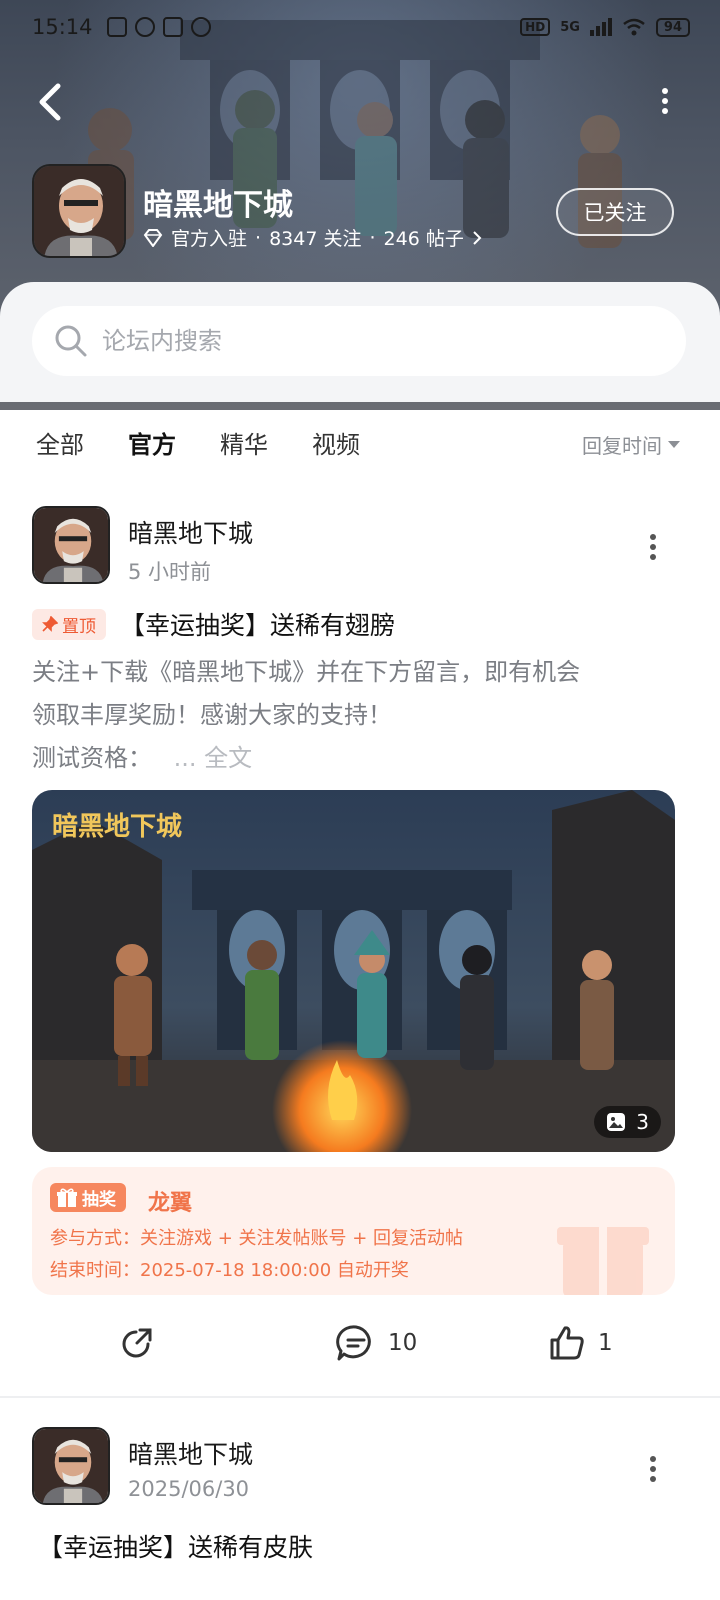  What do you see at coordinates (189, 1489) in the screenshot?
I see `post-time: 2025/06/30` at bounding box center [189, 1489].